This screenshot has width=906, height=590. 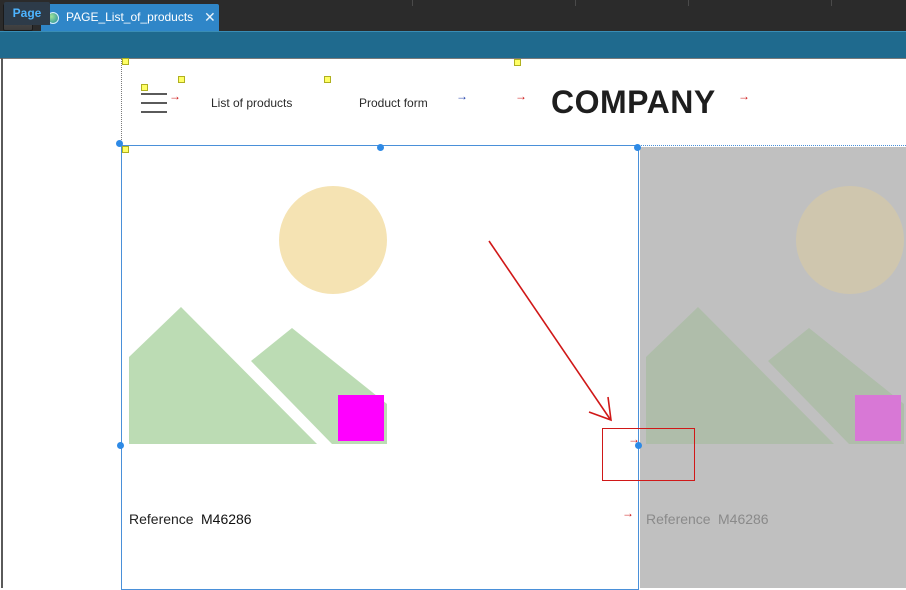 I want to click on tab-page: Page, so click(x=27, y=13).